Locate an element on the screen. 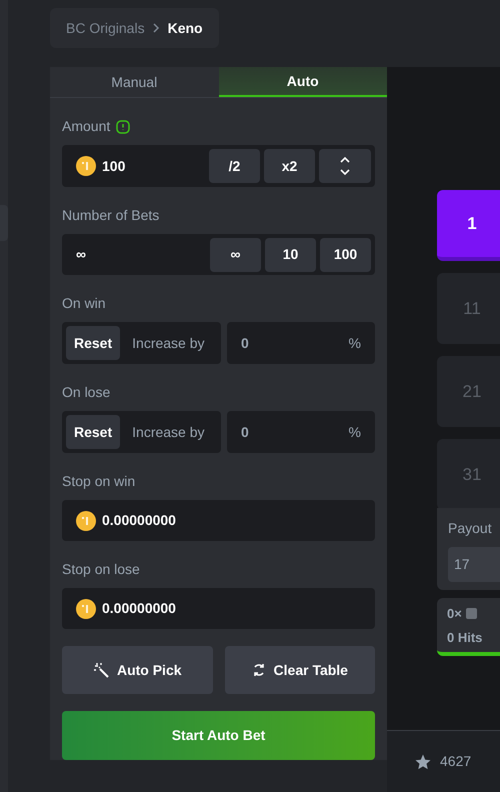 The image size is (500, 792). field-label: On lose is located at coordinates (86, 392).